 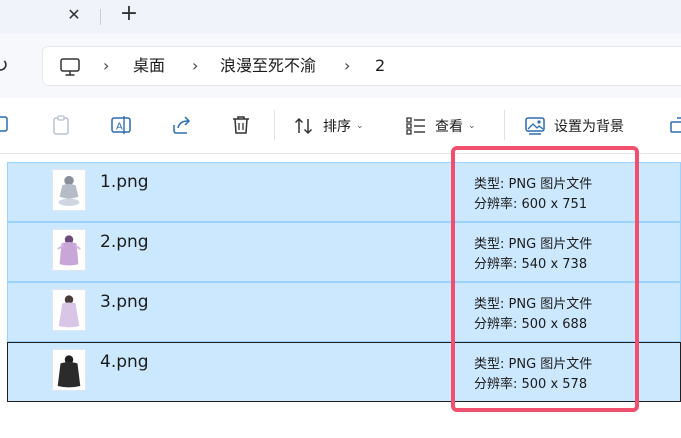 I want to click on file-name: 2.png, so click(x=124, y=242).